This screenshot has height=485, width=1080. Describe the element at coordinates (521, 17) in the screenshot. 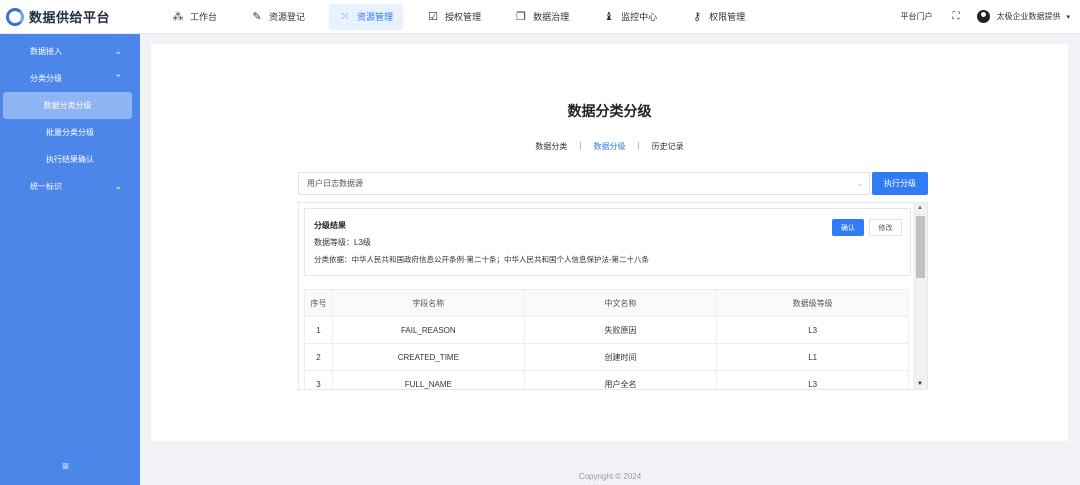

I see `copy-icon: ❐` at that location.